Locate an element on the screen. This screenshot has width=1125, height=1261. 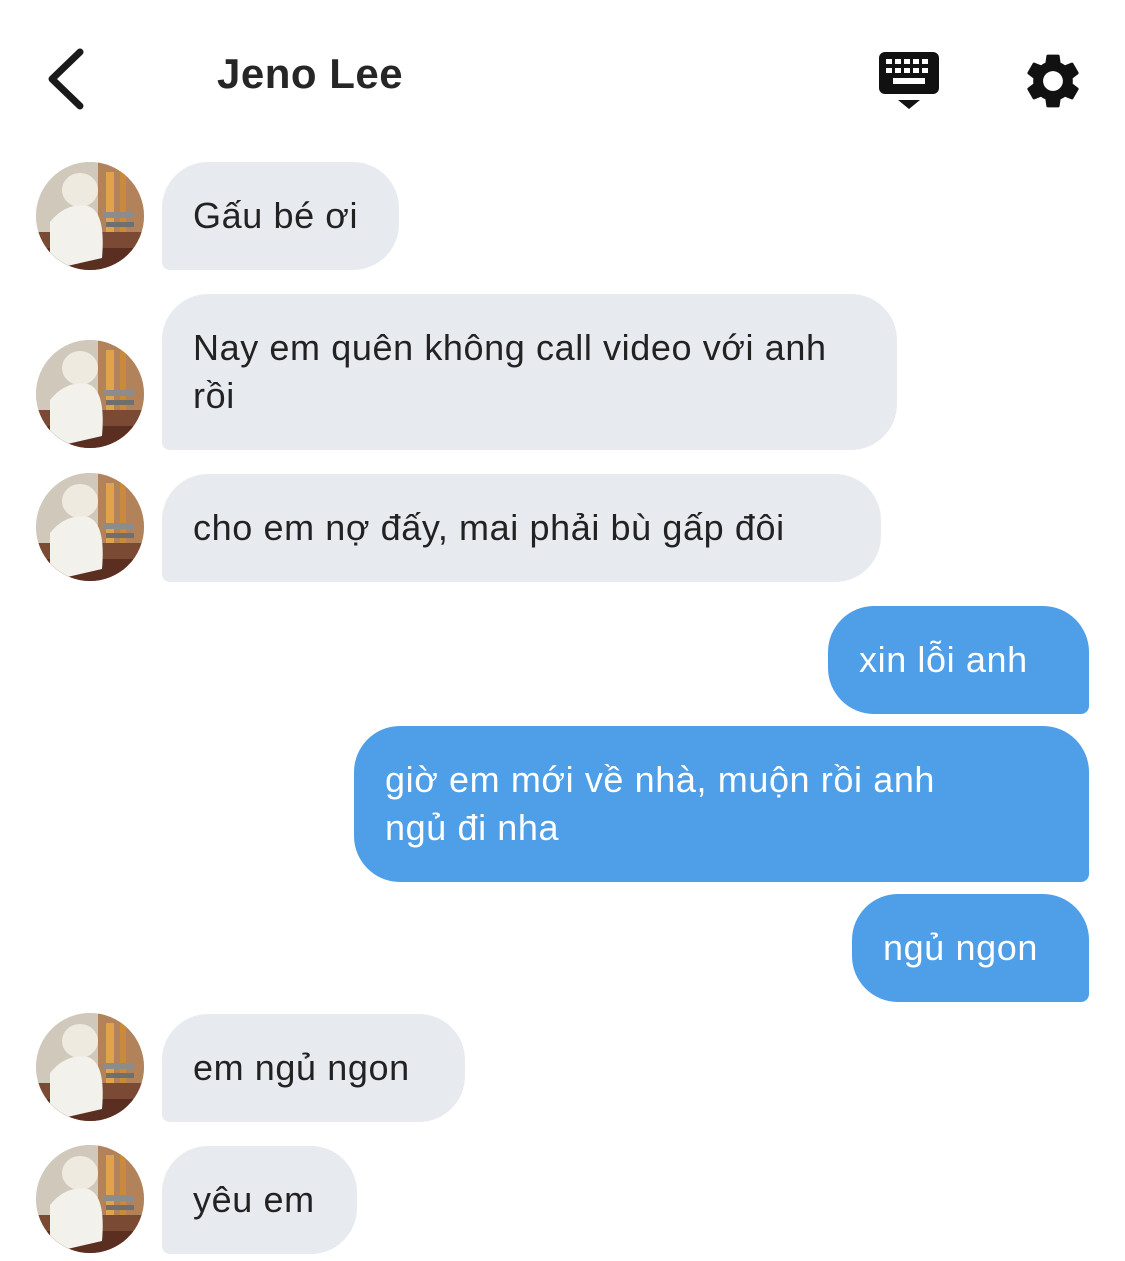
message-text: Nay em quên không call video với anh rồi is located at coordinates (510, 371).